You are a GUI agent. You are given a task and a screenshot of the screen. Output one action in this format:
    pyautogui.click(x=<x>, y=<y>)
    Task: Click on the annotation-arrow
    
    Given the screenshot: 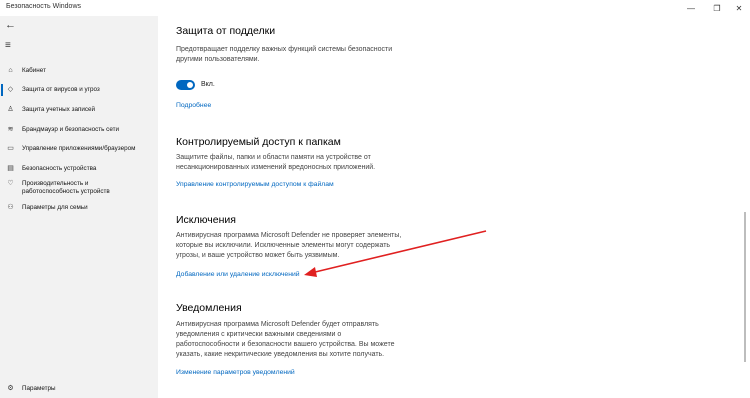 What is the action you would take?
    pyautogui.click(x=395, y=253)
    